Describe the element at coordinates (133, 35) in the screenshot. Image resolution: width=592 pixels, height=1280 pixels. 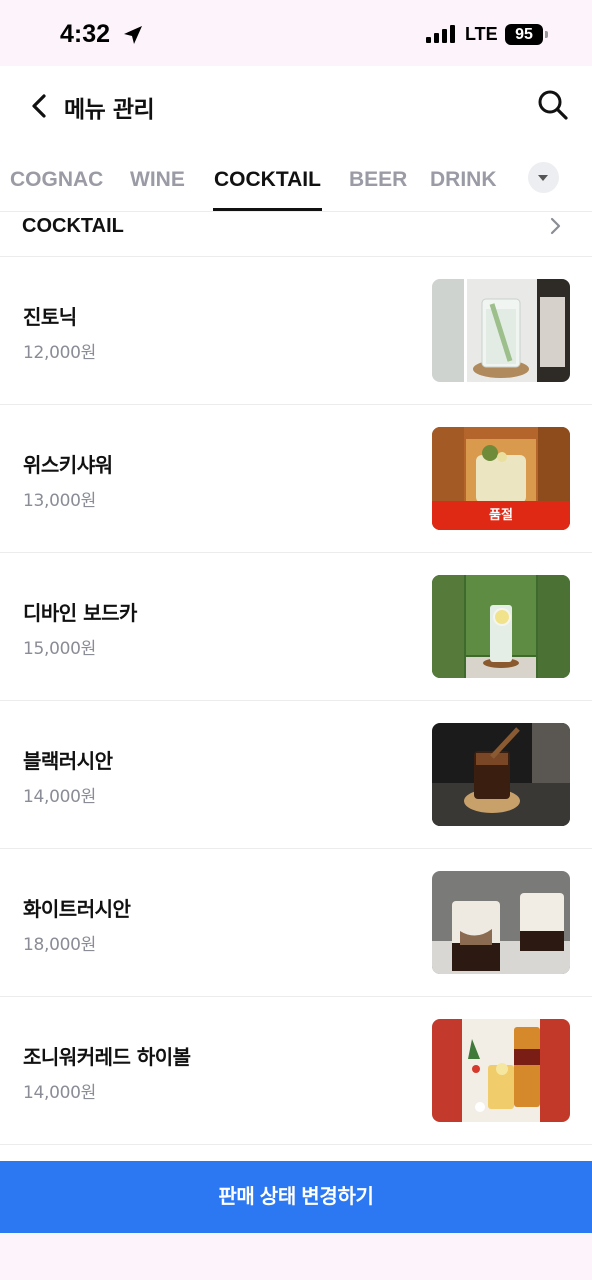
I see `location-arrow-icon` at that location.